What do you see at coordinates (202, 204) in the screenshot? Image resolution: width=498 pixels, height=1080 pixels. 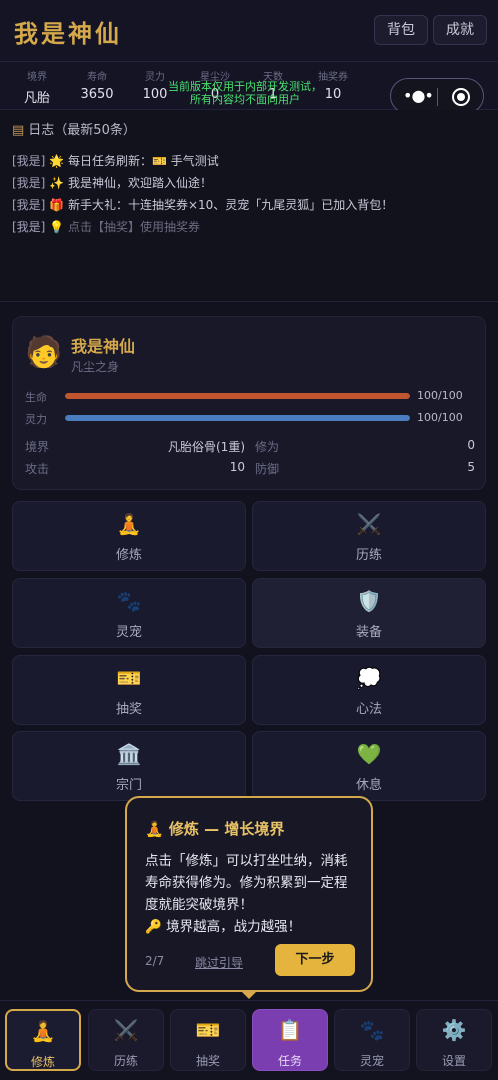 I see `log-entry: [我是] 🎁 新手大礼：十连抽奖券×10、灵宠「九尾灵狐」已加入背包！` at bounding box center [202, 204].